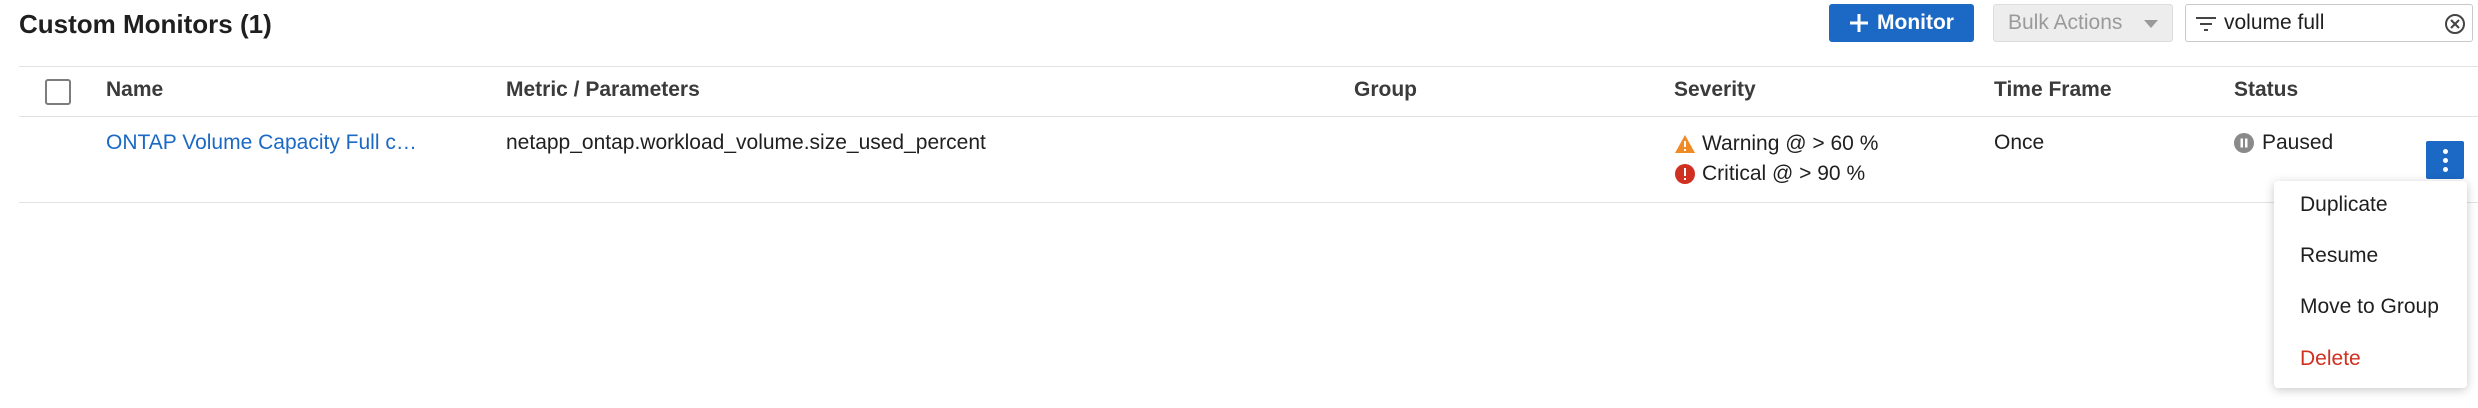 This screenshot has height=408, width=2478. I want to click on filter-box, so click(2329, 23).